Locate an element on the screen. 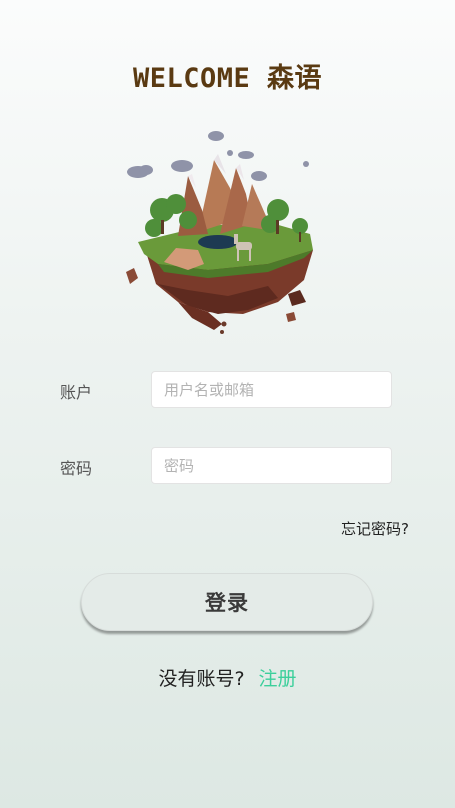  register-link: 注册 is located at coordinates (278, 679).